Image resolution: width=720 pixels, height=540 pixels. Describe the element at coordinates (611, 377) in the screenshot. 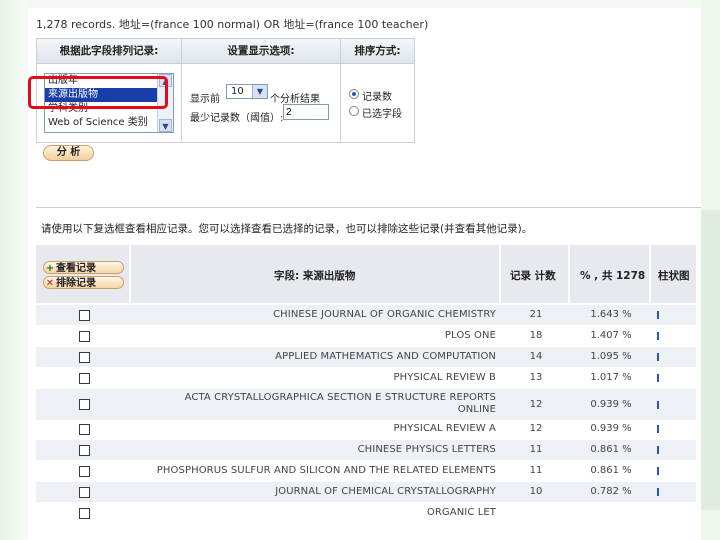

I see `percent-cell: 1.017 %` at that location.